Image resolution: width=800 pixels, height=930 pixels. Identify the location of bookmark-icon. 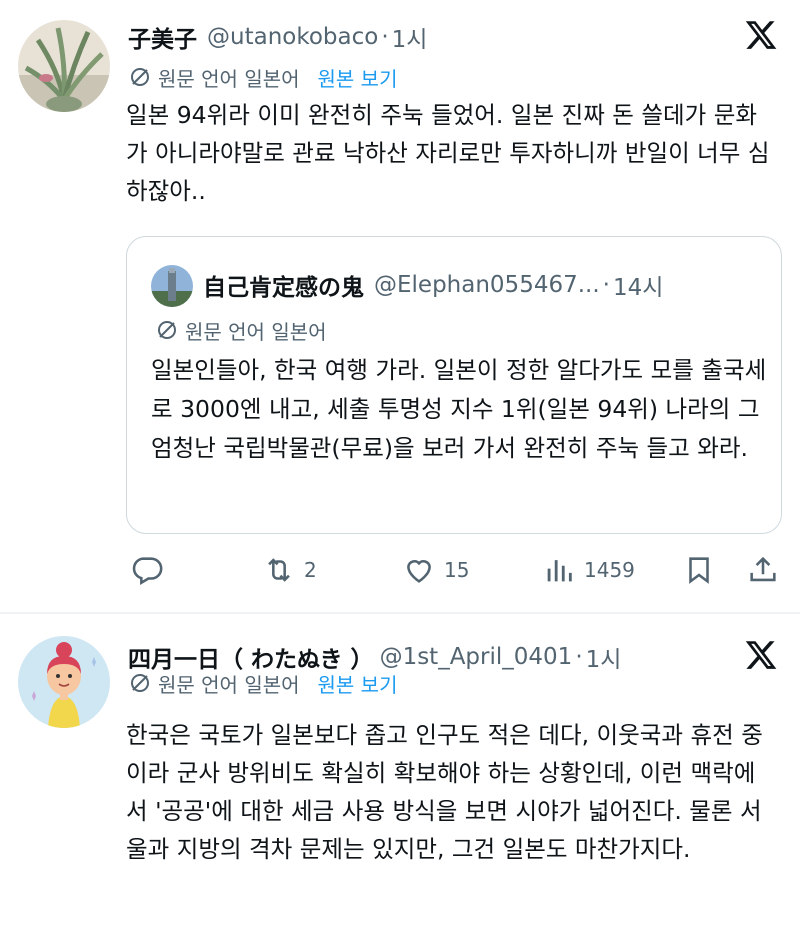
(699, 570).